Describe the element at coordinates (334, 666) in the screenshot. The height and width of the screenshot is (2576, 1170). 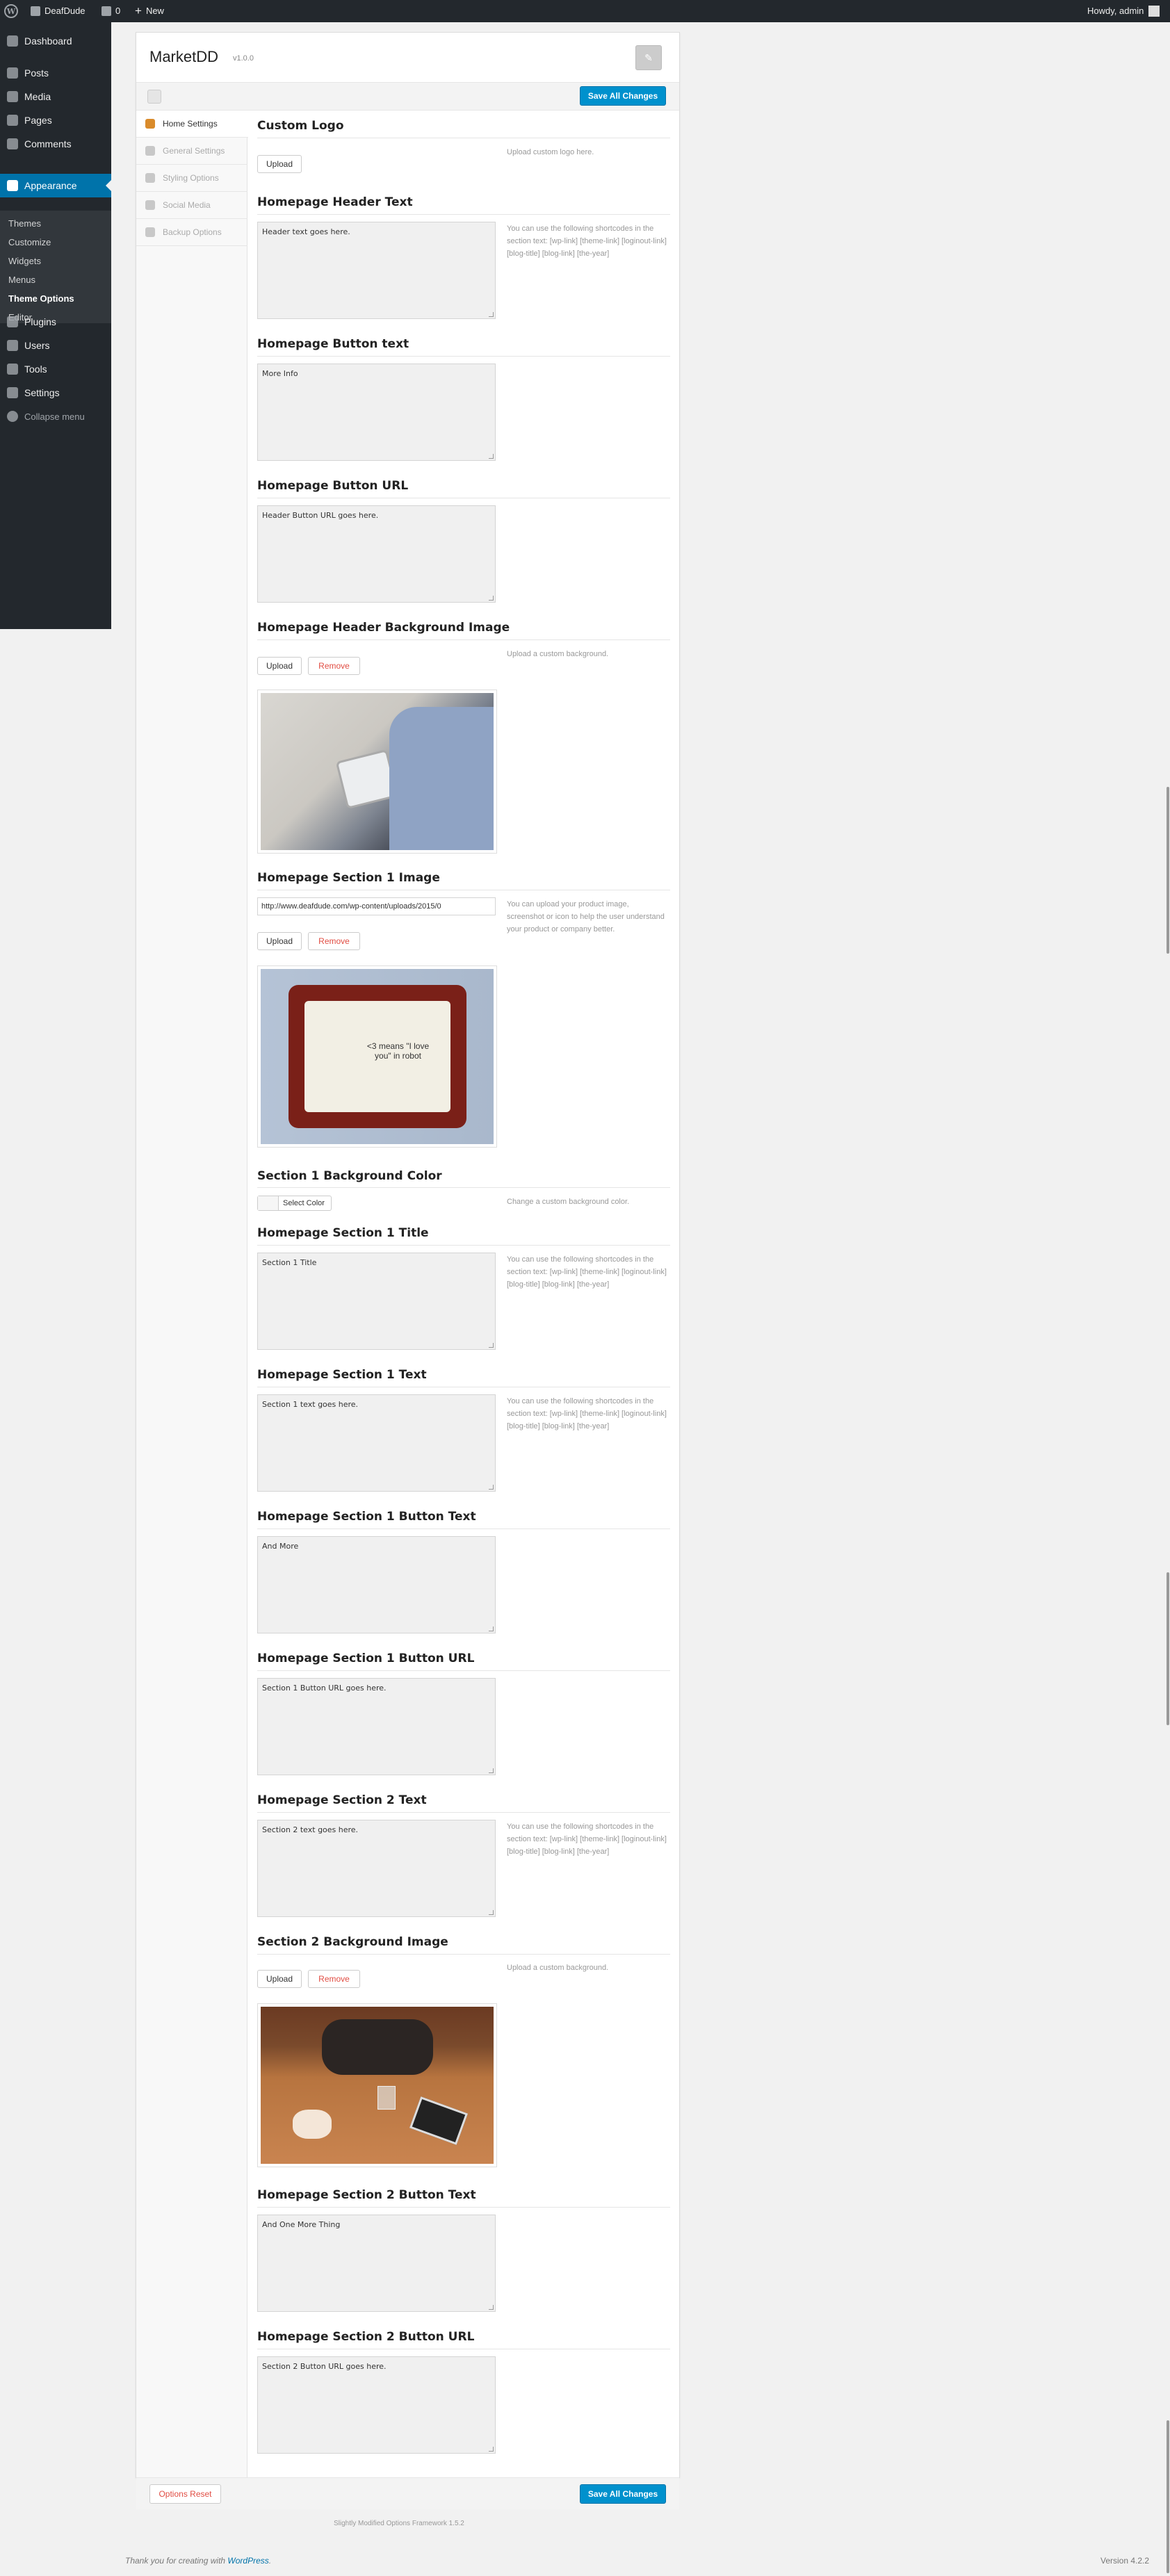
I see `header-bg-remove-button: Remove` at that location.